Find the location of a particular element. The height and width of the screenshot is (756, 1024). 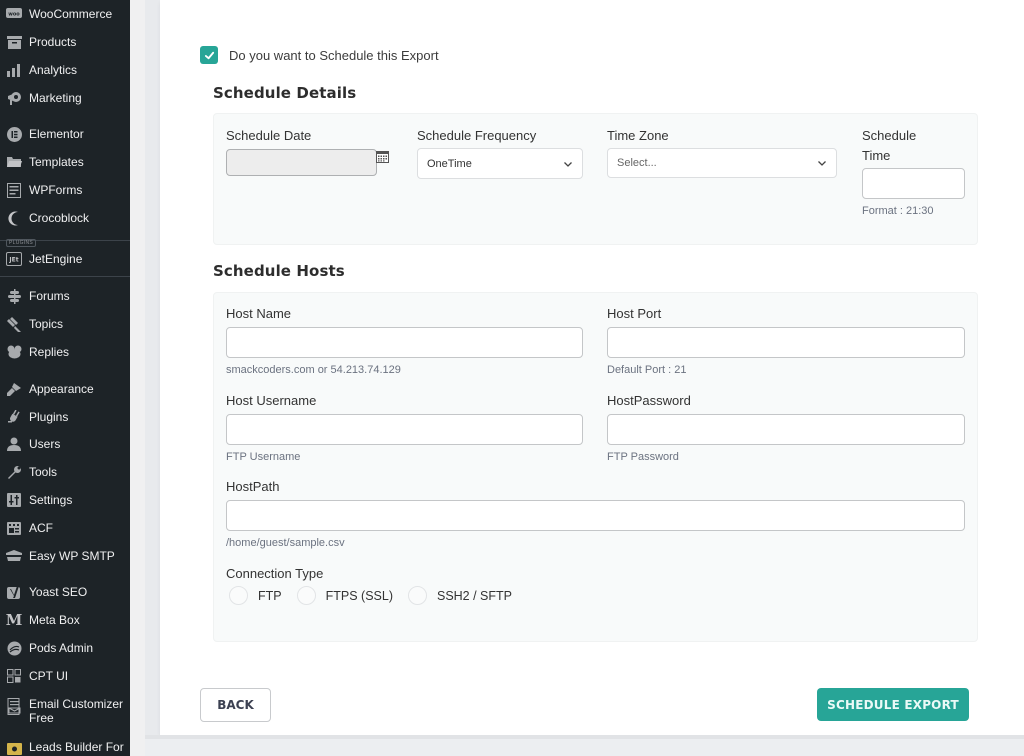

sidebar-item-appearance: Appearance is located at coordinates (65, 389).